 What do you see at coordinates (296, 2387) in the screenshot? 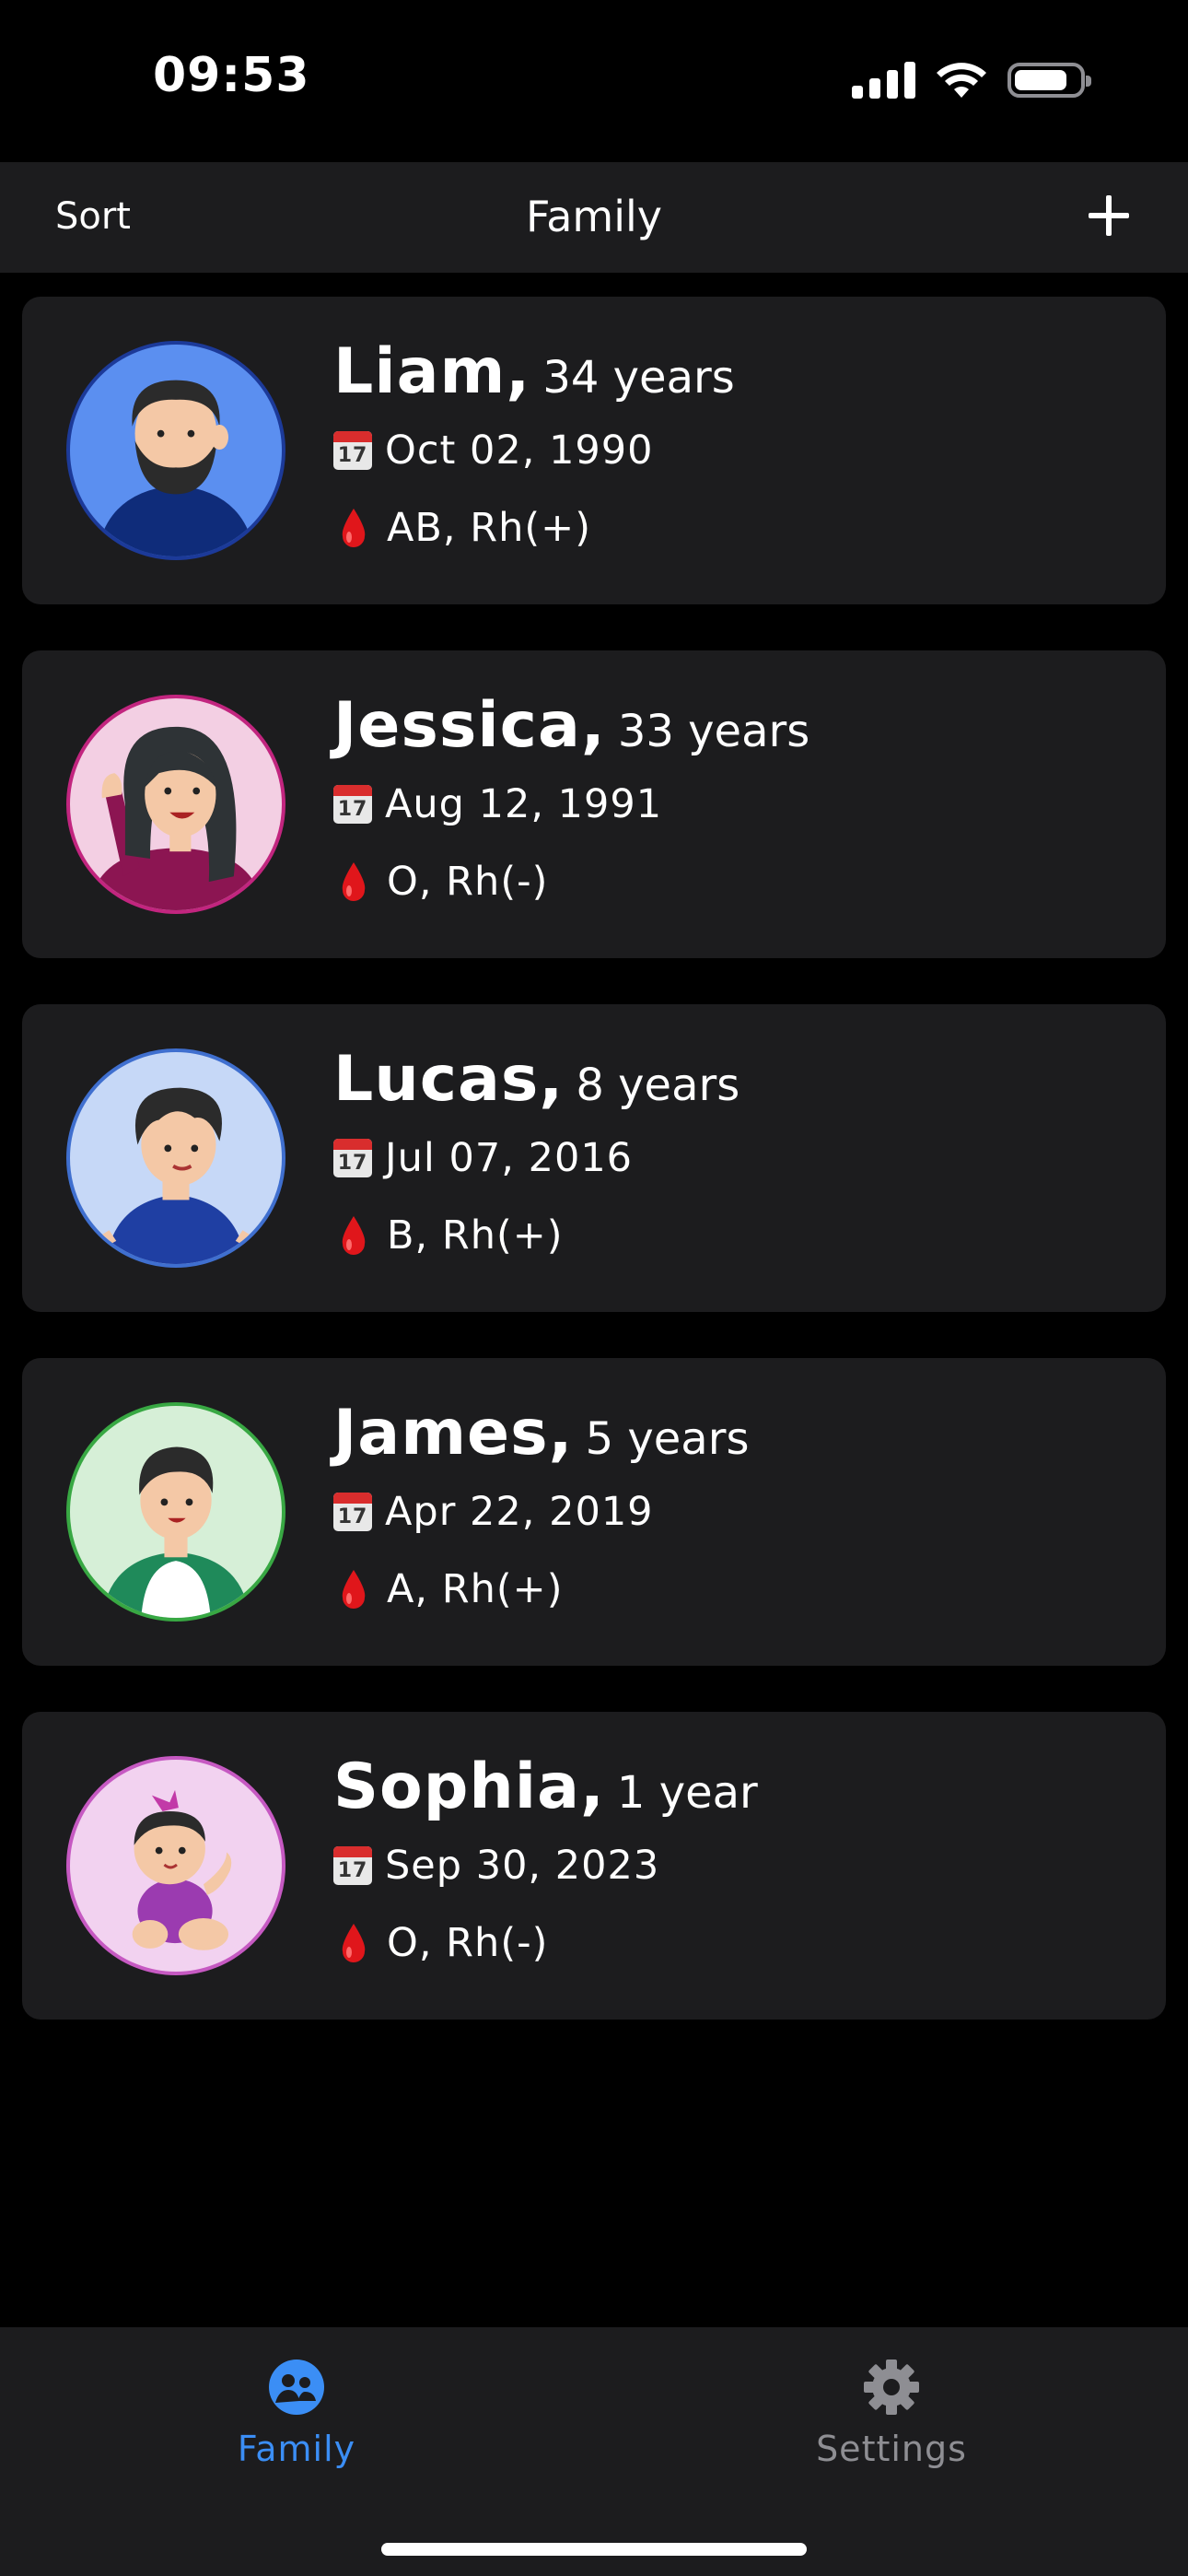
I see `family-icon` at bounding box center [296, 2387].